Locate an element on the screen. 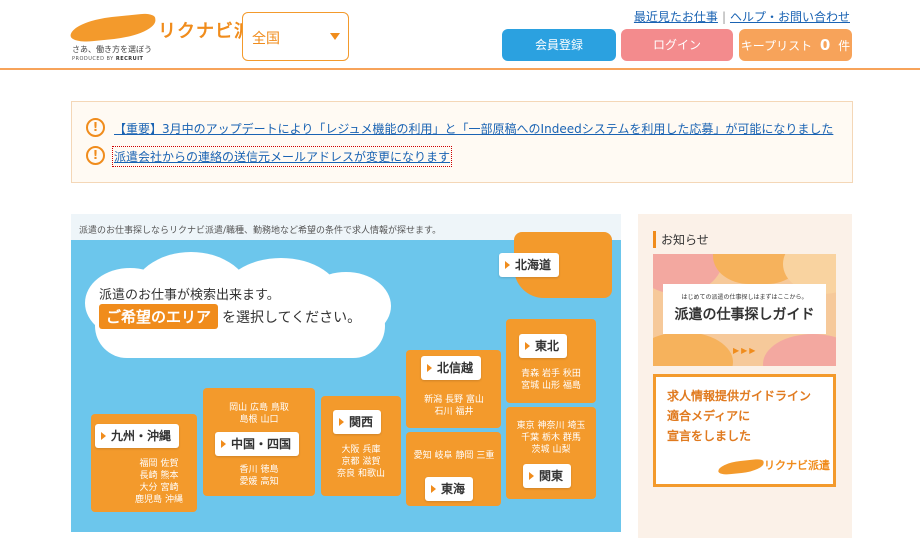  prefs-kyushu: 福岡 佐賀 長崎 熊本 大分 宮崎 鹿児島 沖縄 is located at coordinates (159, 482).